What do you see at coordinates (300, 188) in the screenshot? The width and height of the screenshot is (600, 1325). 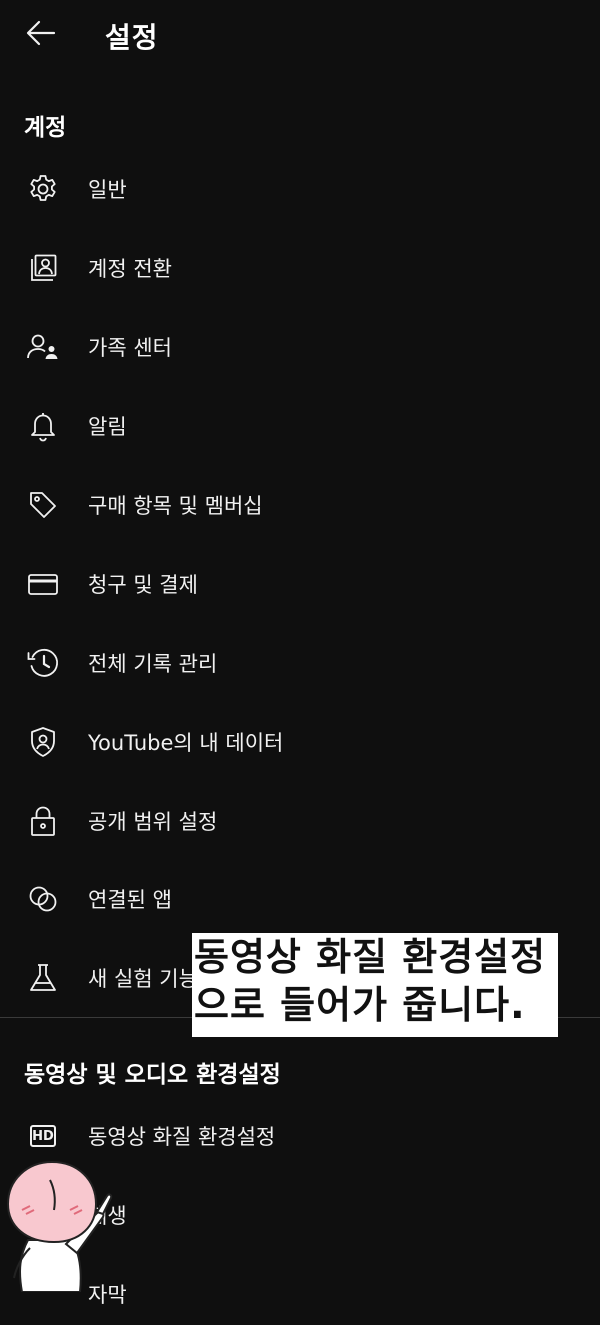 I see `settings-item-general: 일반` at bounding box center [300, 188].